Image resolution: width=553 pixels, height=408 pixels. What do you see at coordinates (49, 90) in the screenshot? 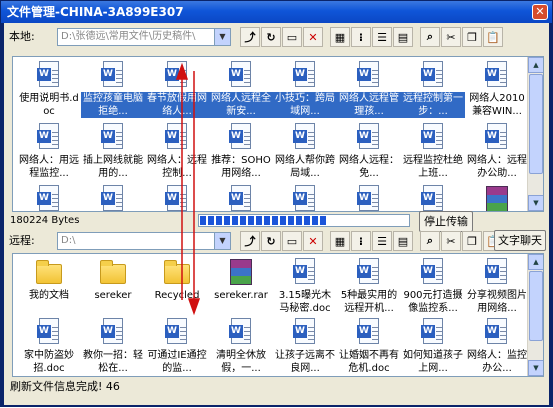
I see `file-item: W 使用说明书.doc` at bounding box center [49, 90].